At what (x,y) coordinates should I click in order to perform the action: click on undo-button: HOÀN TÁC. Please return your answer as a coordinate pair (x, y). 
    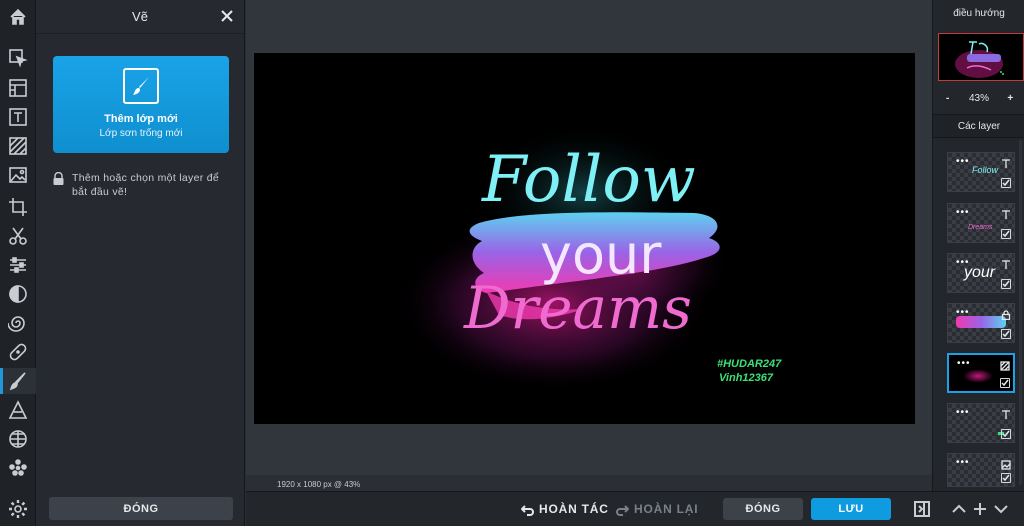
    Looking at the image, I should click on (565, 509).